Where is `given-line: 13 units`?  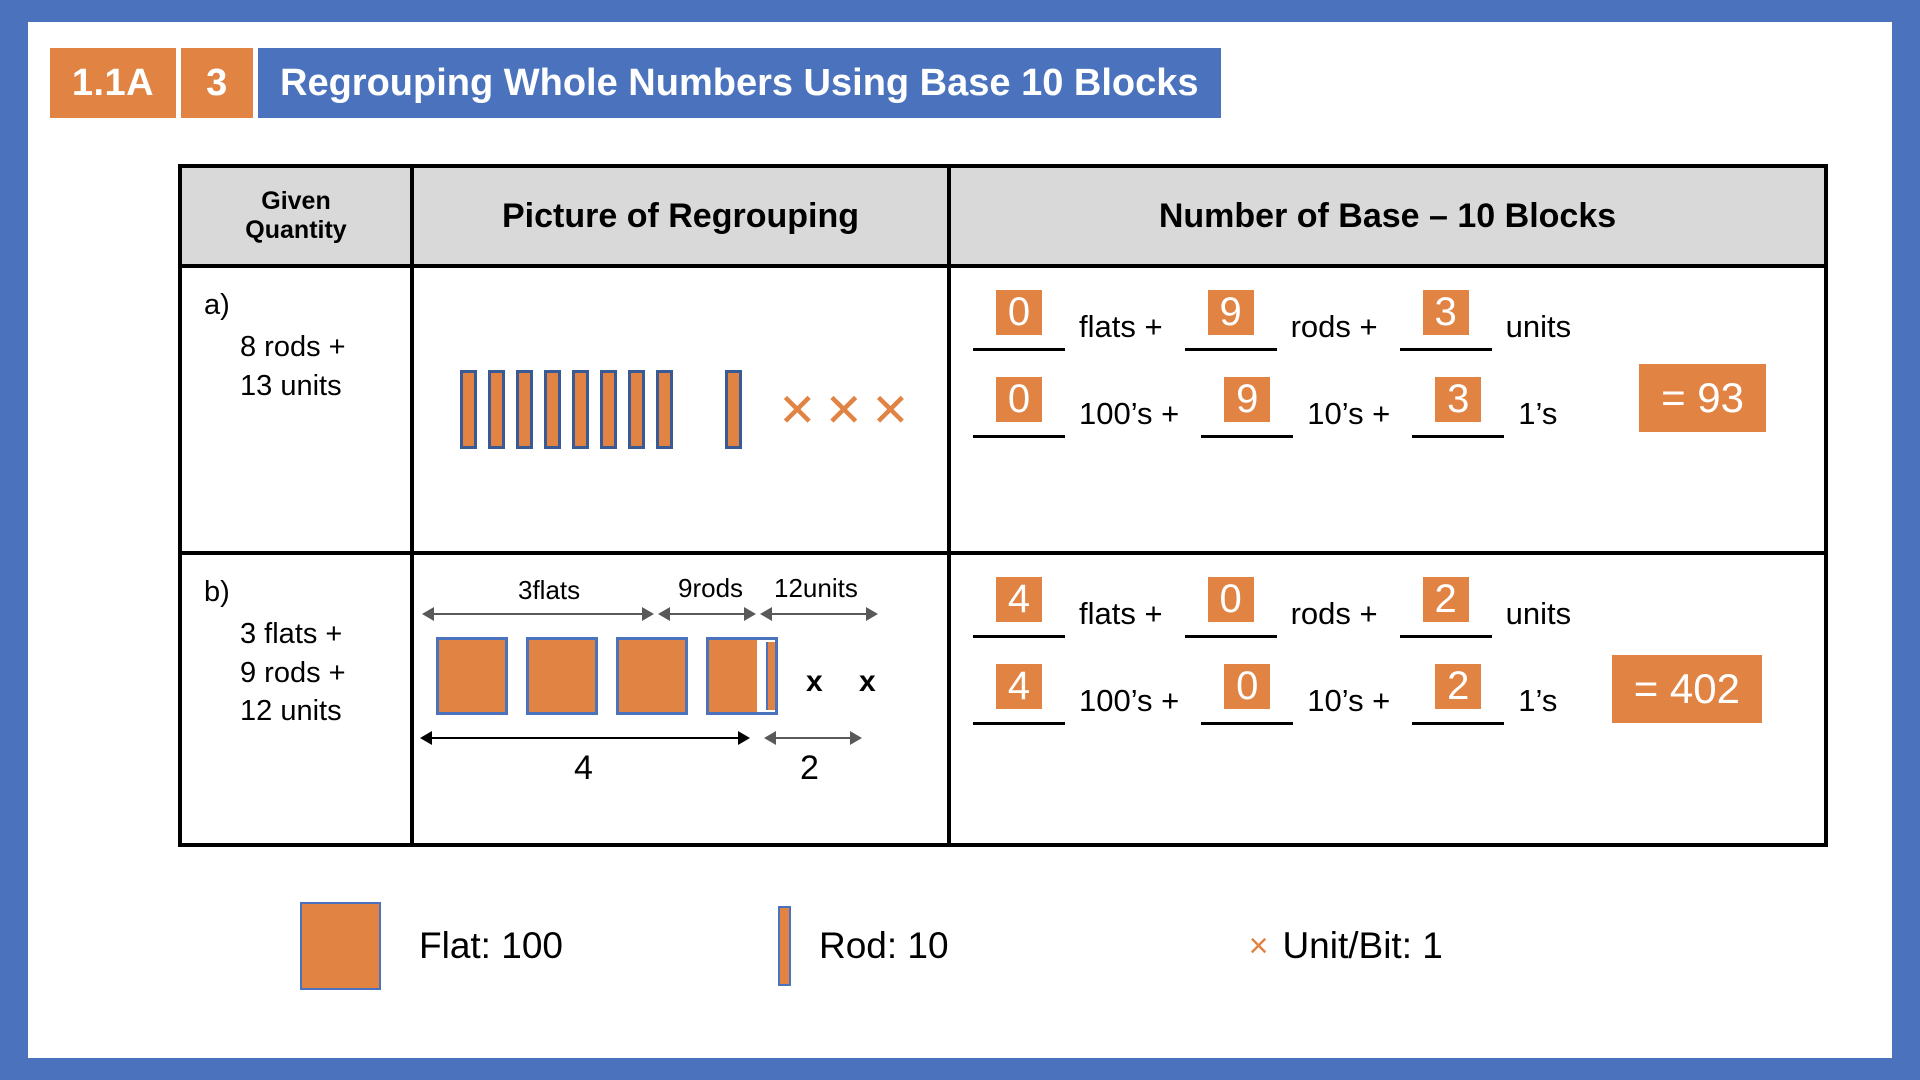 given-line: 13 units is located at coordinates (291, 385).